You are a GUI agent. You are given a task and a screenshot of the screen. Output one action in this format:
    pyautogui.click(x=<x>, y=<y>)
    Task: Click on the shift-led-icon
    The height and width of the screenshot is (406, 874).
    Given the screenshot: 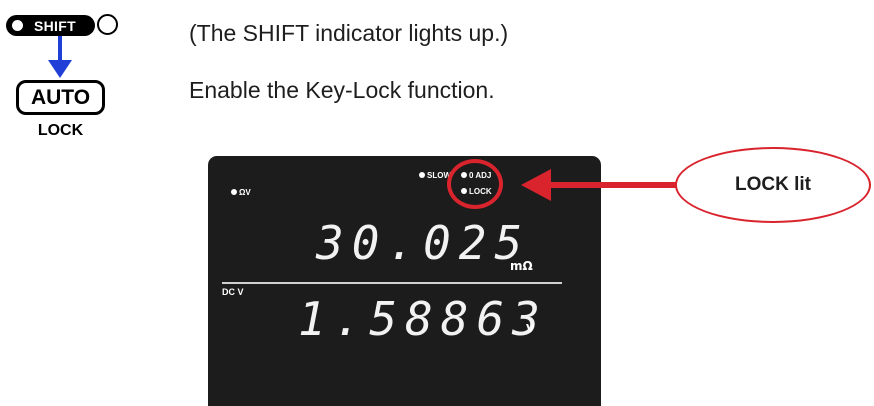 What is the action you would take?
    pyautogui.click(x=17, y=25)
    